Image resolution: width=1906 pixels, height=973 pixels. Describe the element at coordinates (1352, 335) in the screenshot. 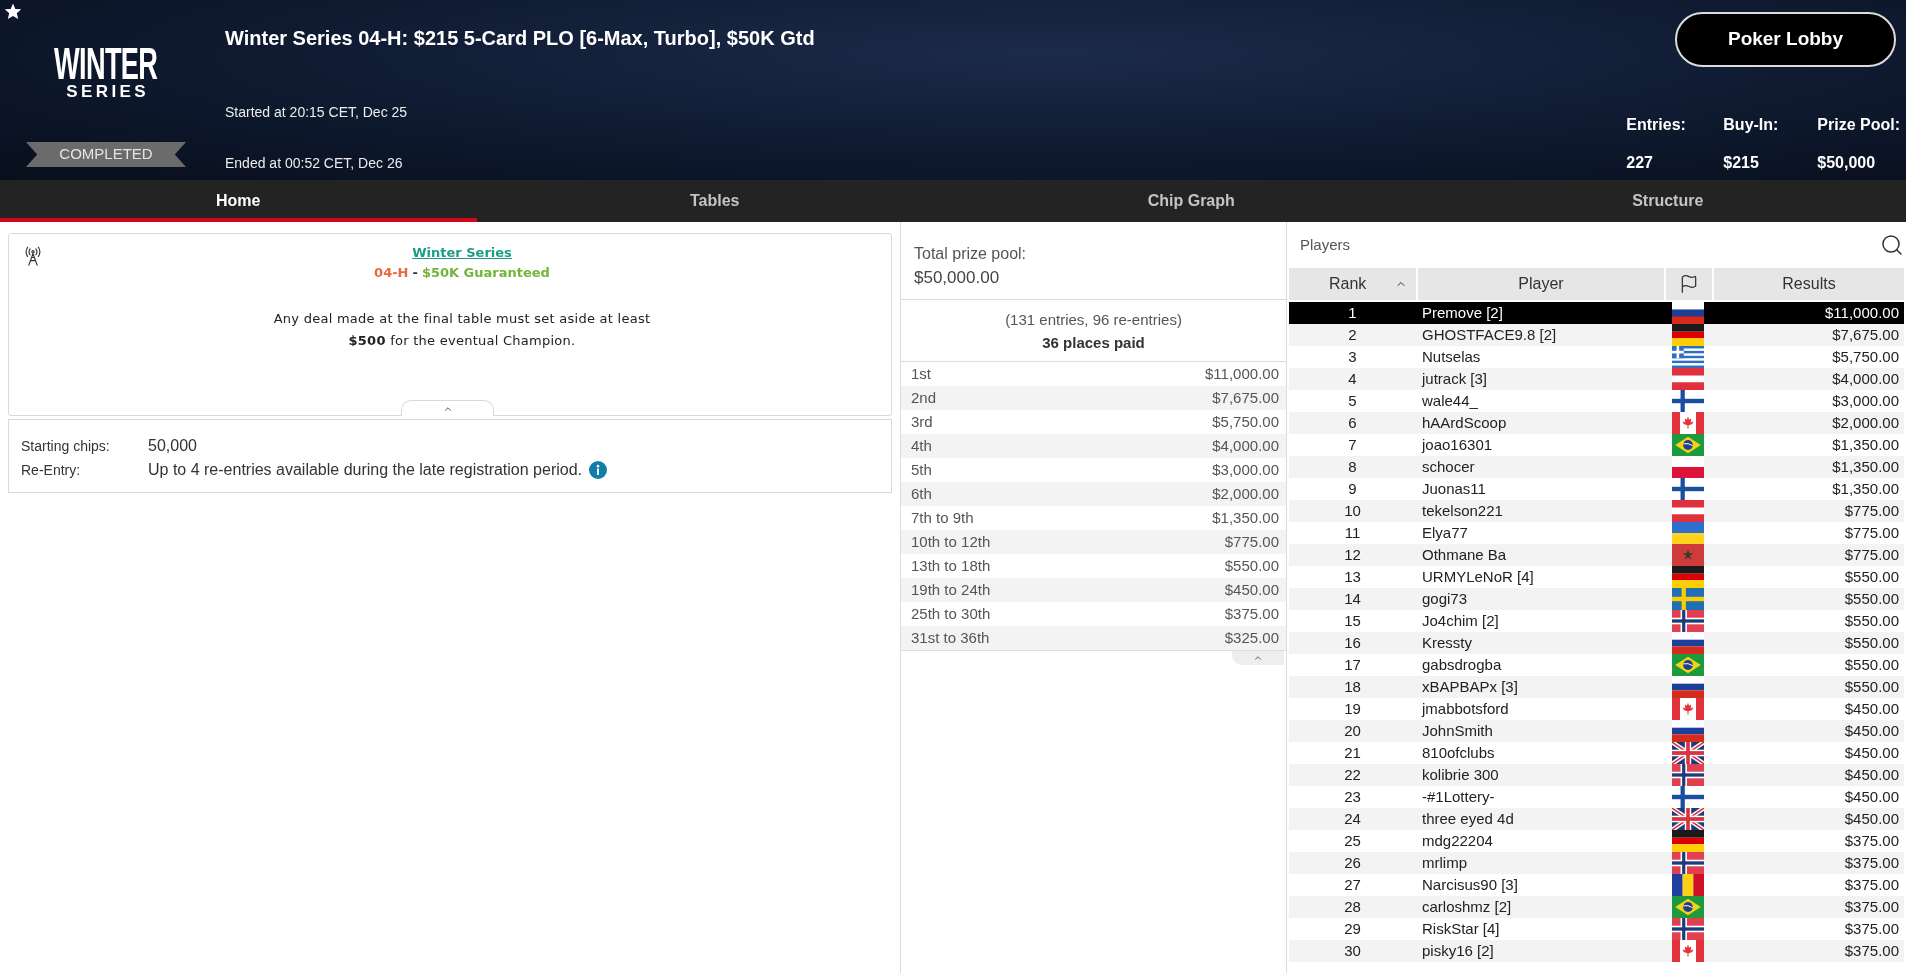

I see `rank-cell-text: 2` at that location.